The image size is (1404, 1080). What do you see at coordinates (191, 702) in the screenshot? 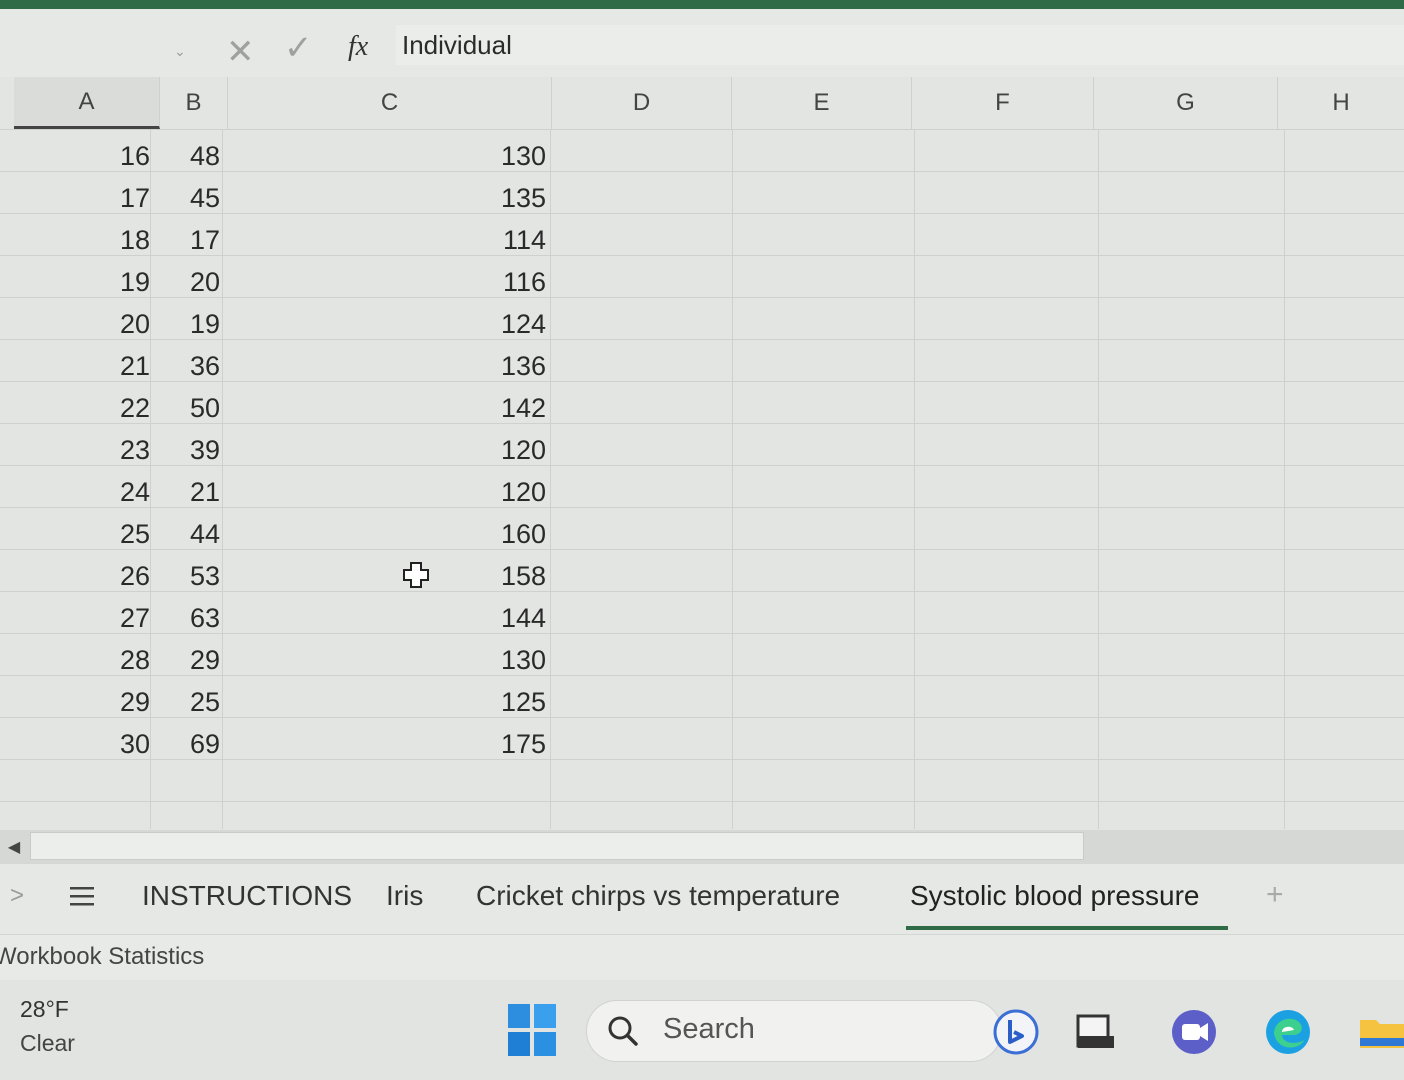
I see `cell-b: 25` at bounding box center [191, 702].